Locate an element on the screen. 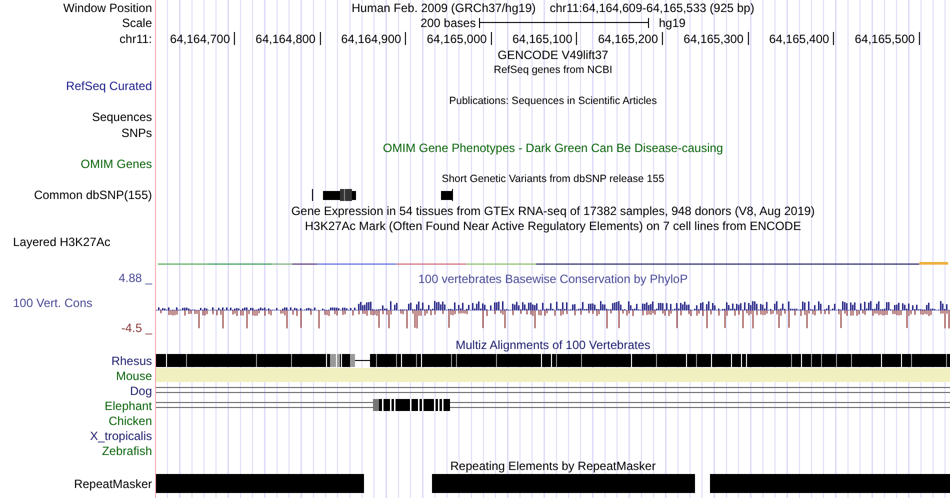 The height and width of the screenshot is (498, 950). track-title: Multiz Alignments of 100 Vertebrates is located at coordinates (553, 345).